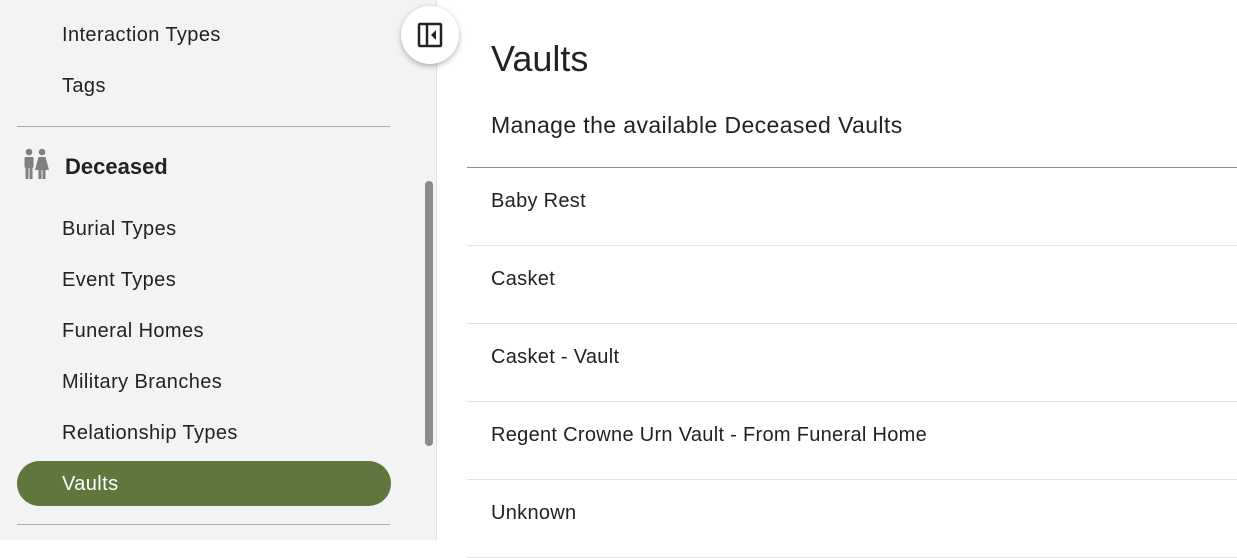  Describe the element at coordinates (555, 357) in the screenshot. I see `list-item-label: Casket - Vault` at that location.